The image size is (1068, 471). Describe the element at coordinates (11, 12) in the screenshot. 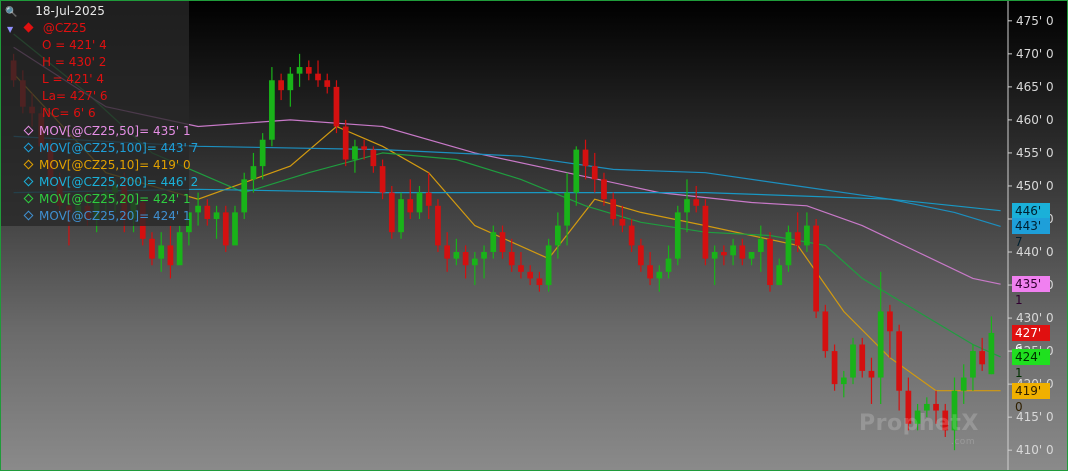

I see `magnifier-icon: 🔍` at that location.